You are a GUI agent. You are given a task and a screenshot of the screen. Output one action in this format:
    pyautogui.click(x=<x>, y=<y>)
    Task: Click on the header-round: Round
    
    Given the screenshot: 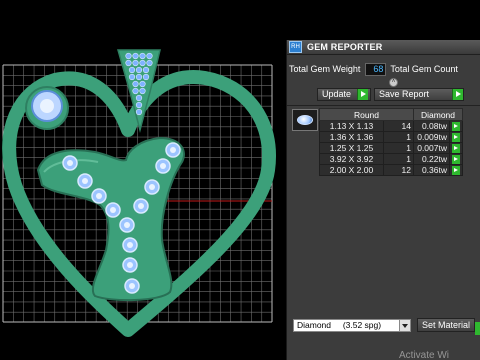 What is the action you would take?
    pyautogui.click(x=366, y=114)
    